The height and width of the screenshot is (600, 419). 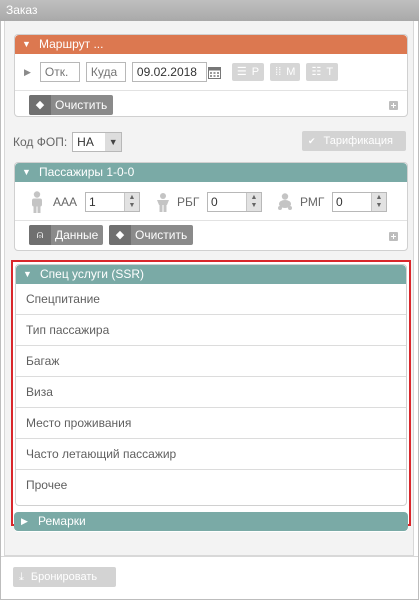 I want to click on origin-input, so click(x=59, y=72).